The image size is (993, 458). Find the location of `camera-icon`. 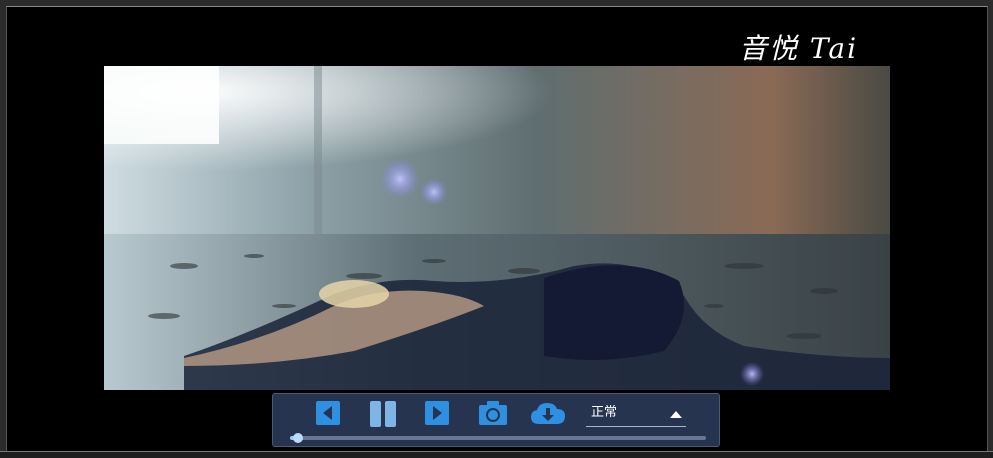

camera-icon is located at coordinates (493, 413).